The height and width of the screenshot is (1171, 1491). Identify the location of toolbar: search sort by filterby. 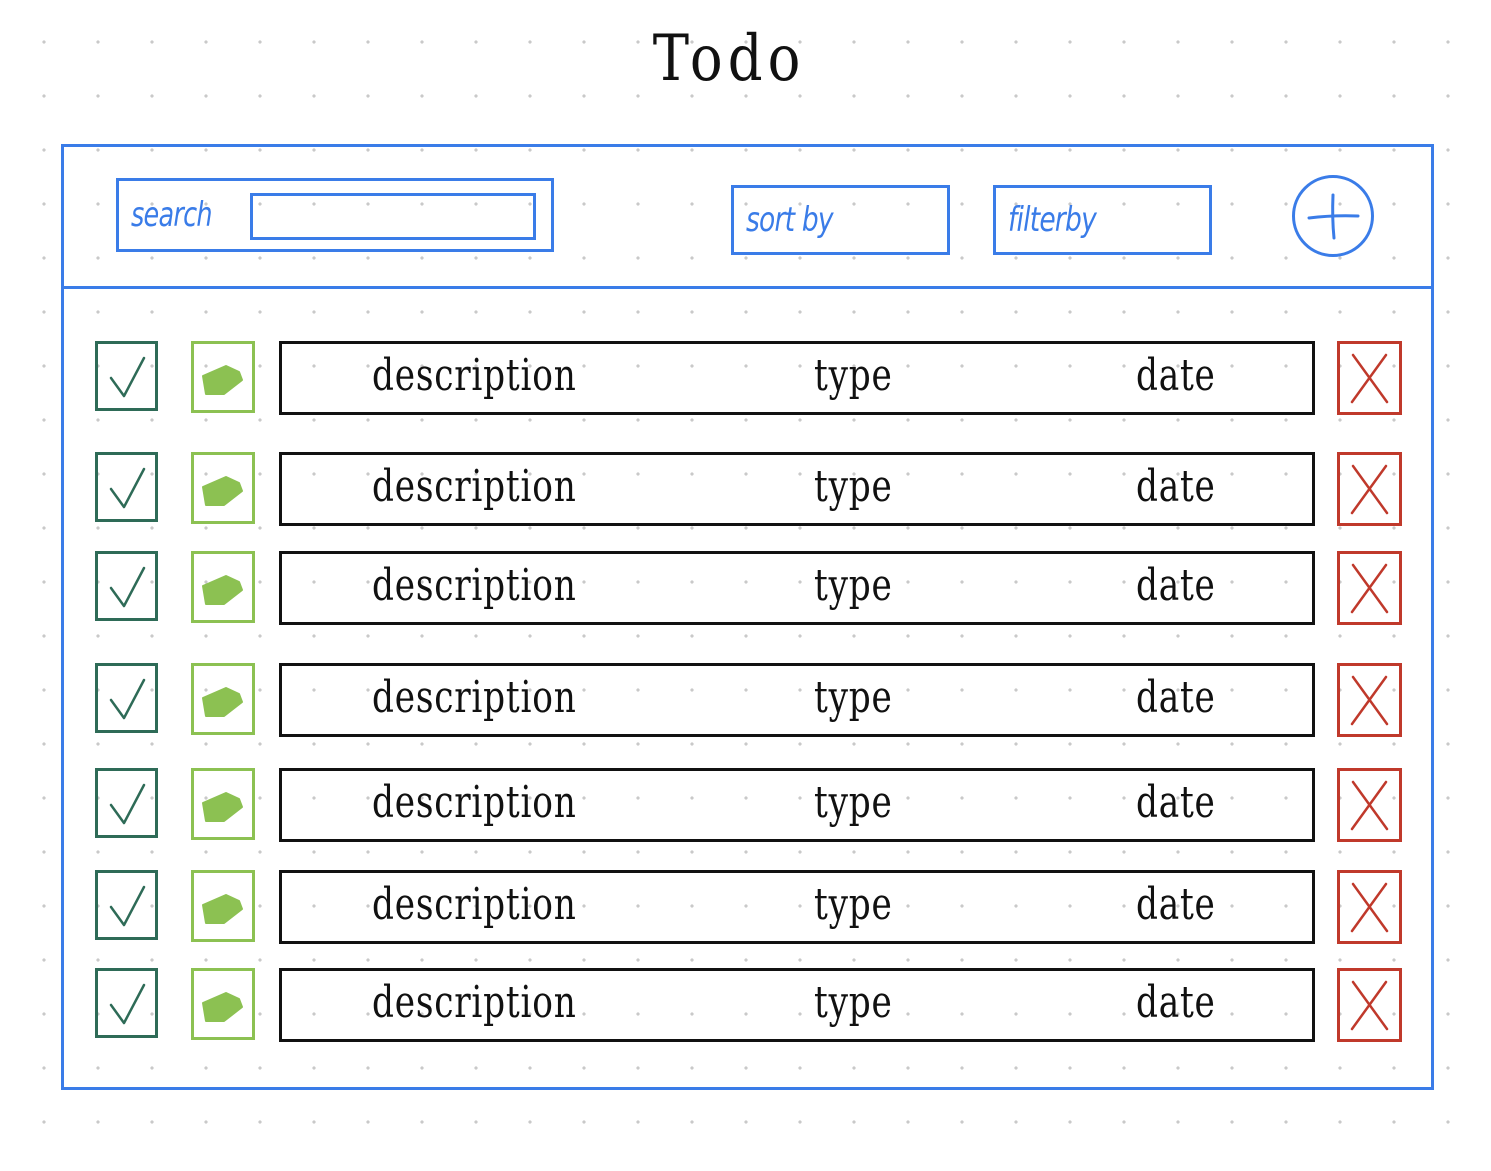
(747, 218).